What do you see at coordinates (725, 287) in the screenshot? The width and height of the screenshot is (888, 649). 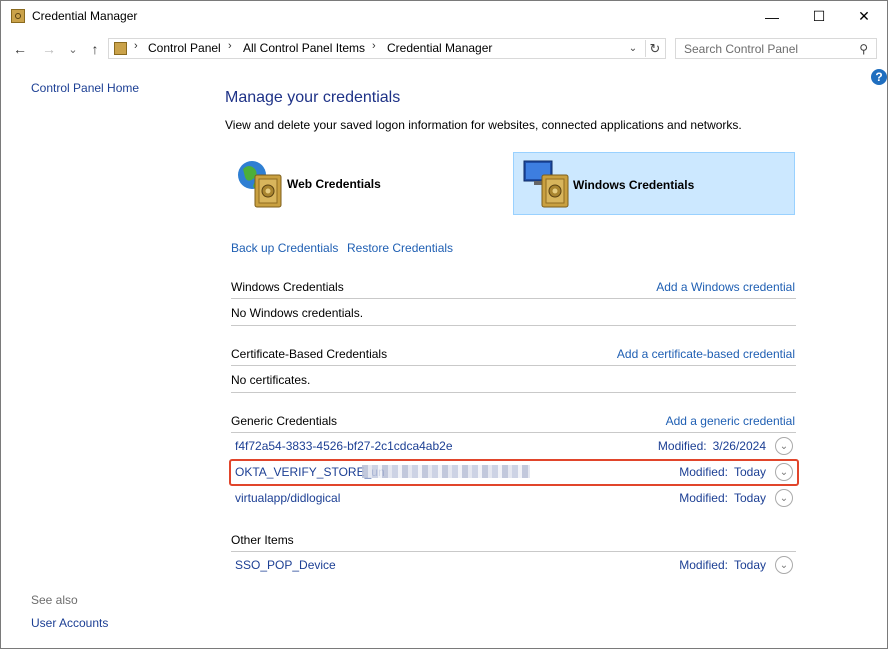 I see `add-windows-credential-link: Add a Windows credential` at bounding box center [725, 287].